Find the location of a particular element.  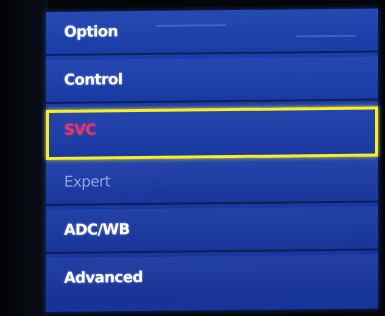

menu-item-advanced: Advanced is located at coordinates (212, 278).